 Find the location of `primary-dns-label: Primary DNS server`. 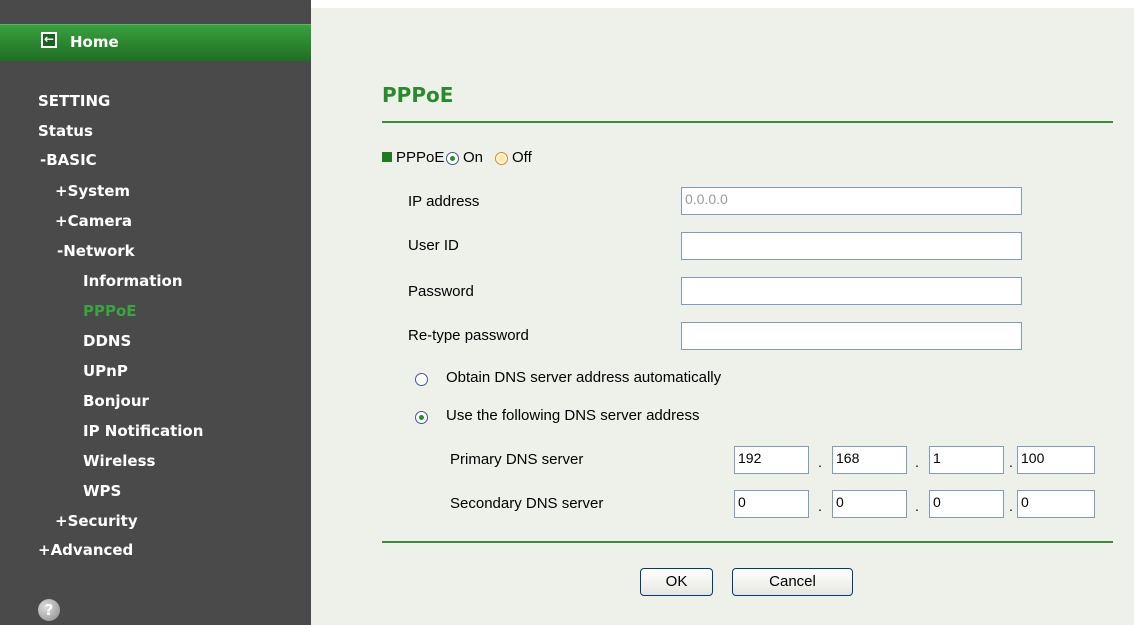

primary-dns-label: Primary DNS server is located at coordinates (517, 459).